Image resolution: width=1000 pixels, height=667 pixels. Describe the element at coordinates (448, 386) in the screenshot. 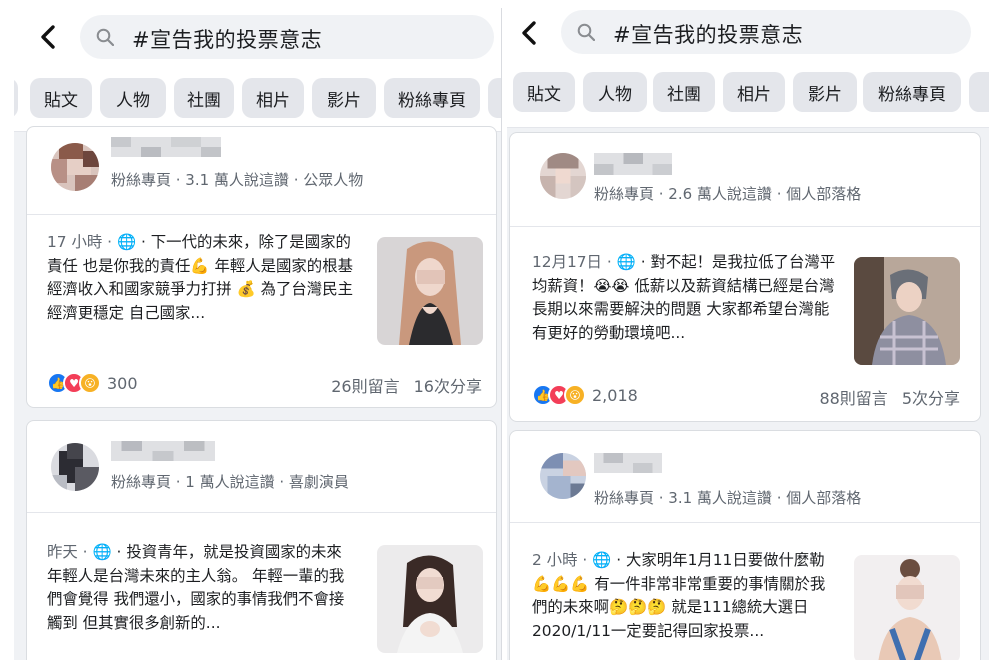

I see `share-count: 16次分享` at that location.